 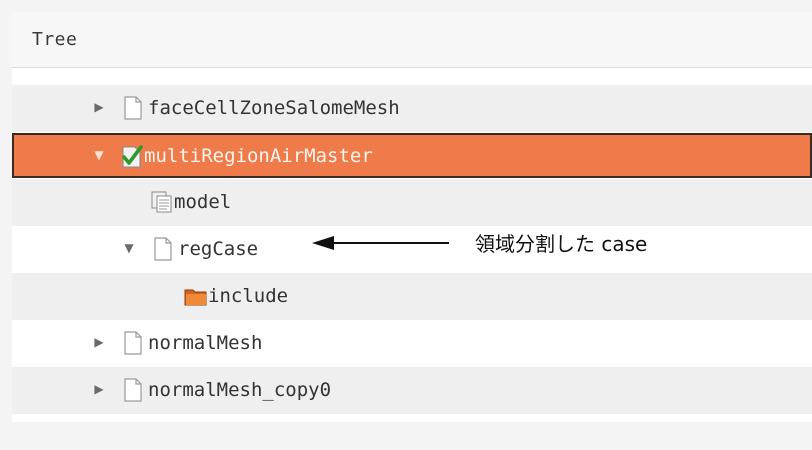 I want to click on tree-row-normalMesh_copy0: ▶ normalMesh_copy0, so click(x=412, y=390).